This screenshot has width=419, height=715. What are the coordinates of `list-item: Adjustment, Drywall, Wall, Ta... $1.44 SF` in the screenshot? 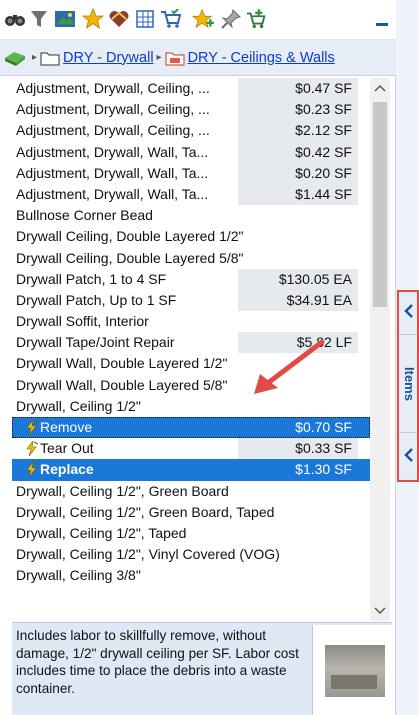 It's located at (191, 194).